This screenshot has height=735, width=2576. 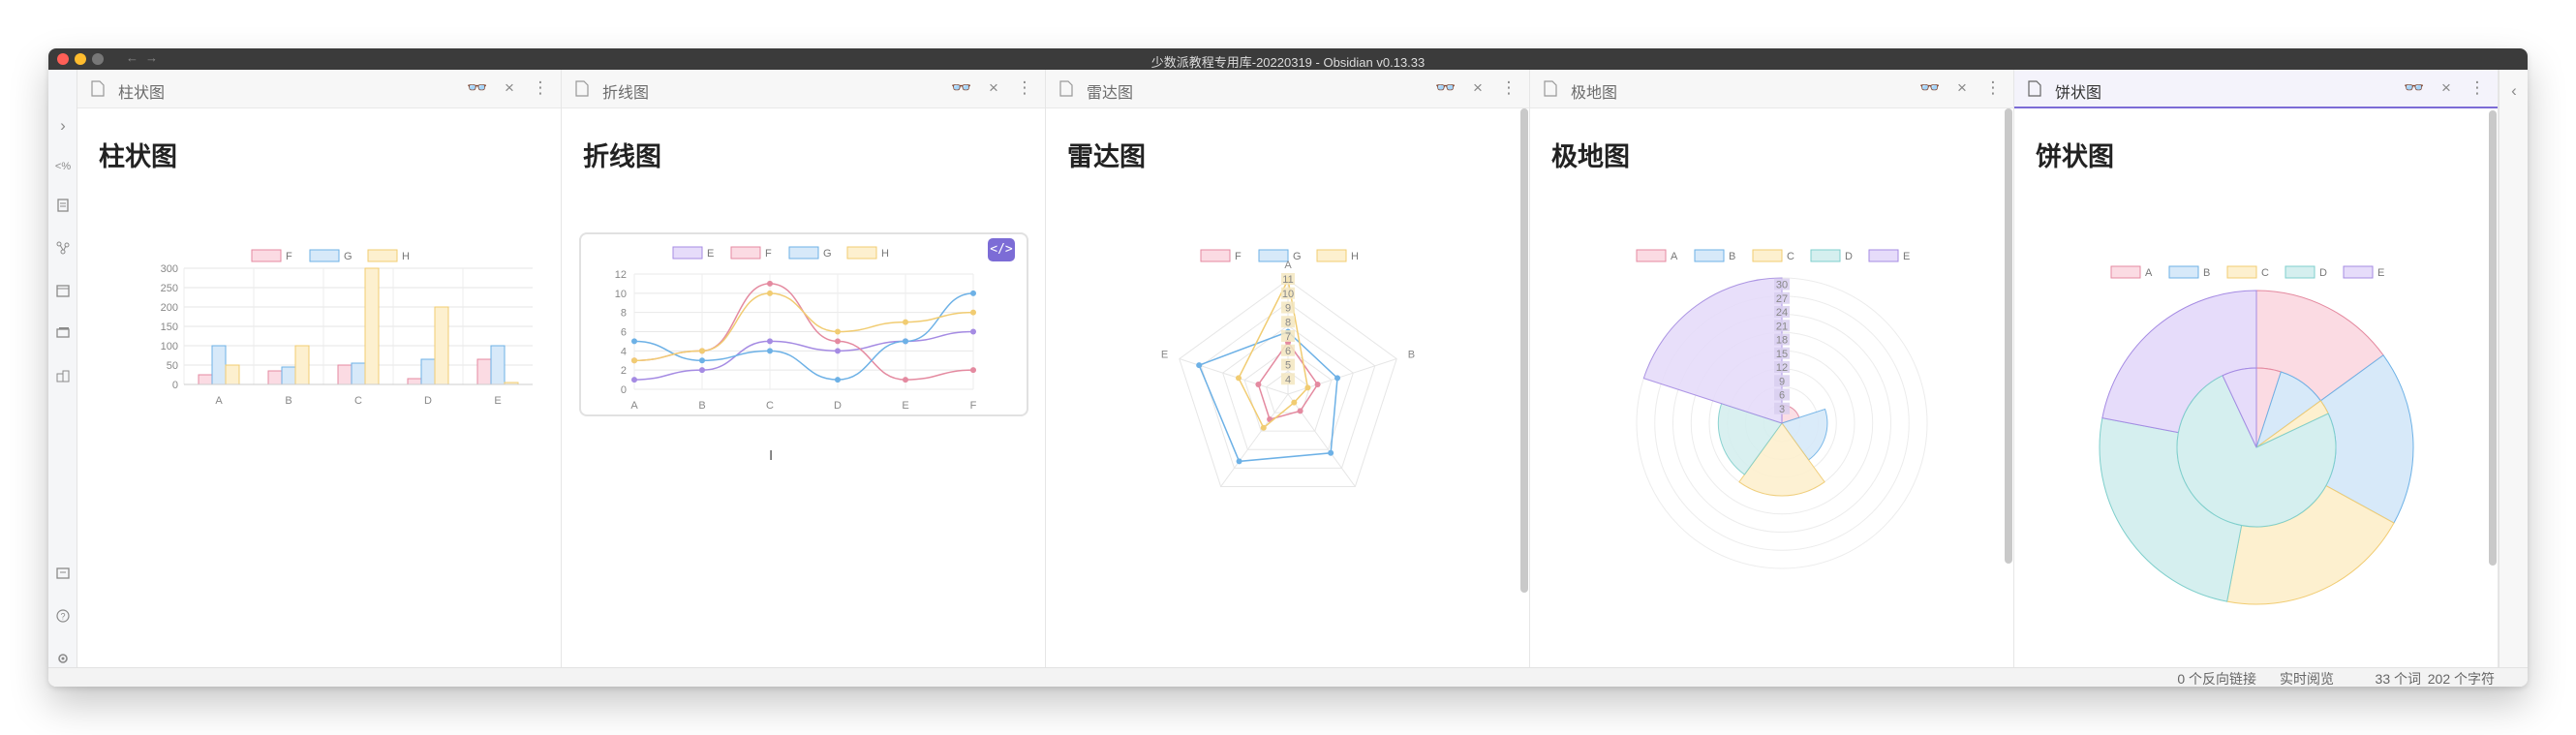 I want to click on scale-label: 30, so click(x=1782, y=285).